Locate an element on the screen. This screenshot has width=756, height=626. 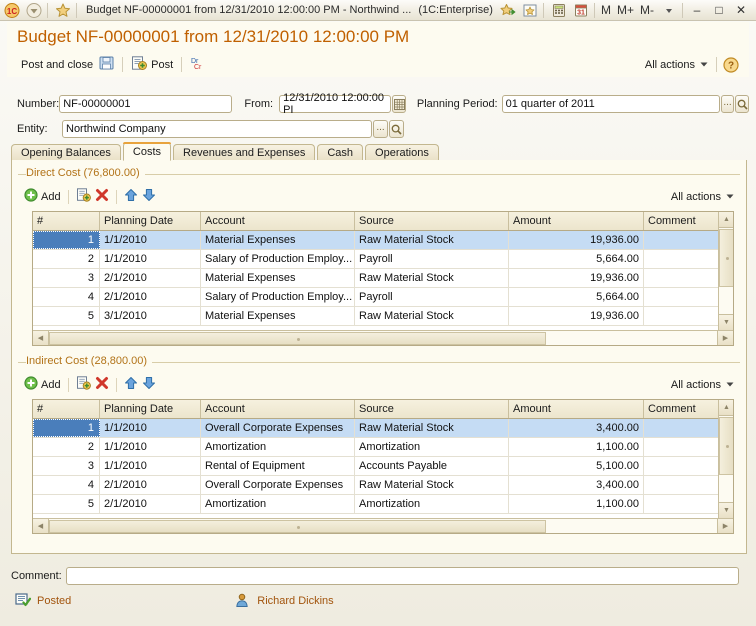
memory-add-button: M+ is located at coordinates (625, 10).